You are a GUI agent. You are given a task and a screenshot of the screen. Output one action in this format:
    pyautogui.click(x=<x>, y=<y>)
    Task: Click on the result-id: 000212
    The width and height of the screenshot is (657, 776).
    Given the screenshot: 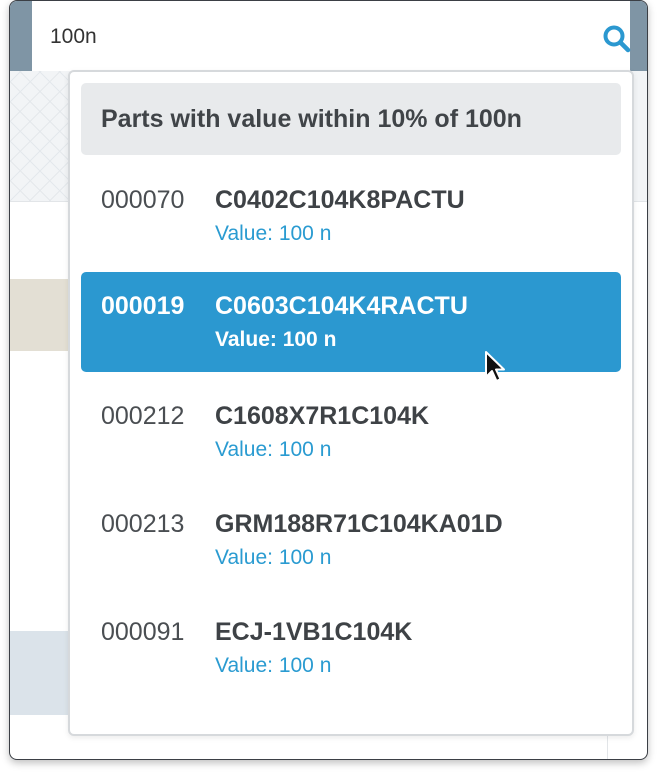 What is the action you would take?
    pyautogui.click(x=143, y=416)
    